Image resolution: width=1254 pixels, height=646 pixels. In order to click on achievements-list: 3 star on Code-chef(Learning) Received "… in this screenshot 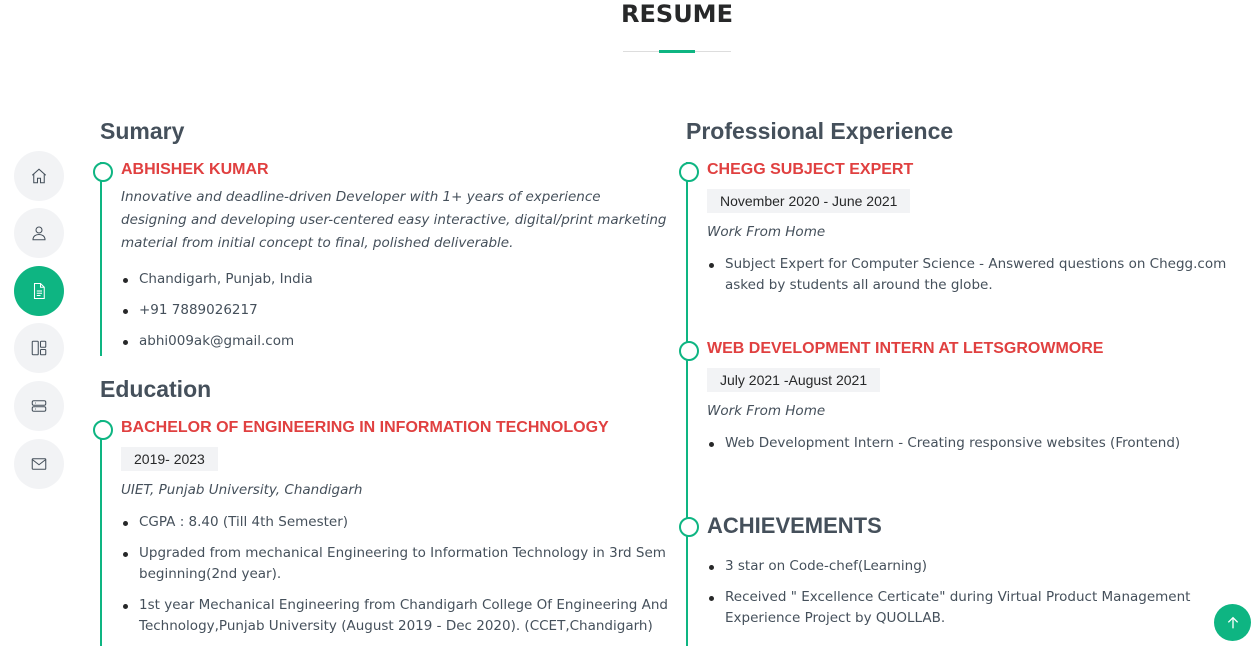, I will do `click(976, 592)`.